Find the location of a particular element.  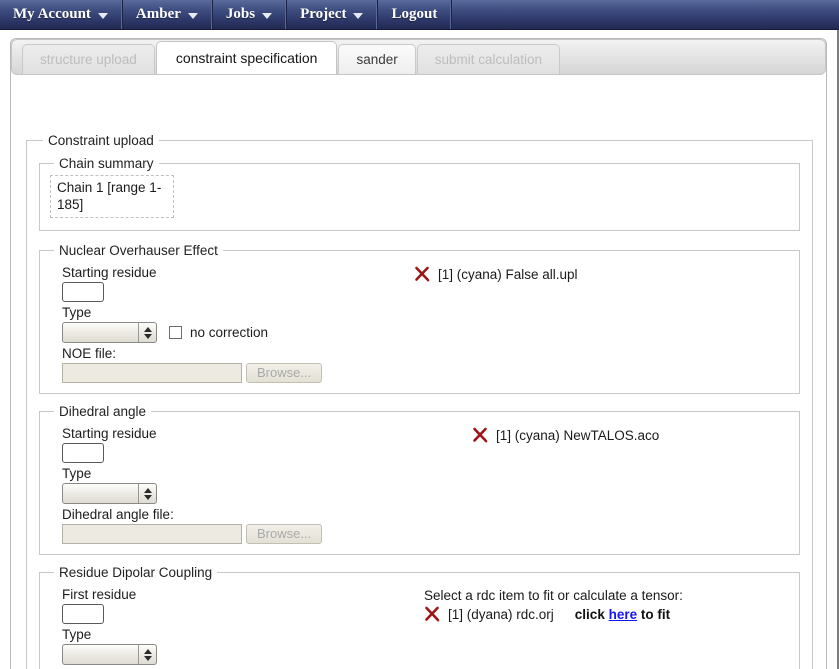

menu-item-project: Project is located at coordinates (332, 14).